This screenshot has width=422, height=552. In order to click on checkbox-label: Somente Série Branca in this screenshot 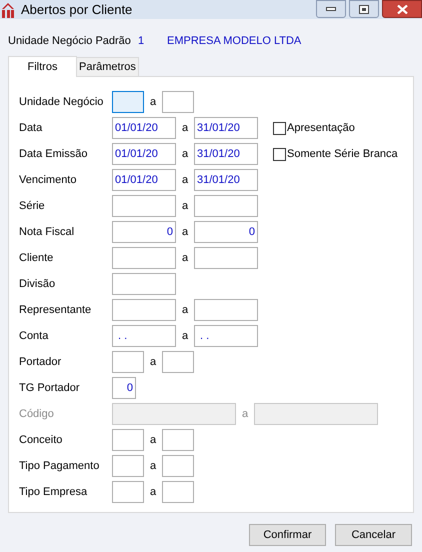, I will do `click(342, 154)`.